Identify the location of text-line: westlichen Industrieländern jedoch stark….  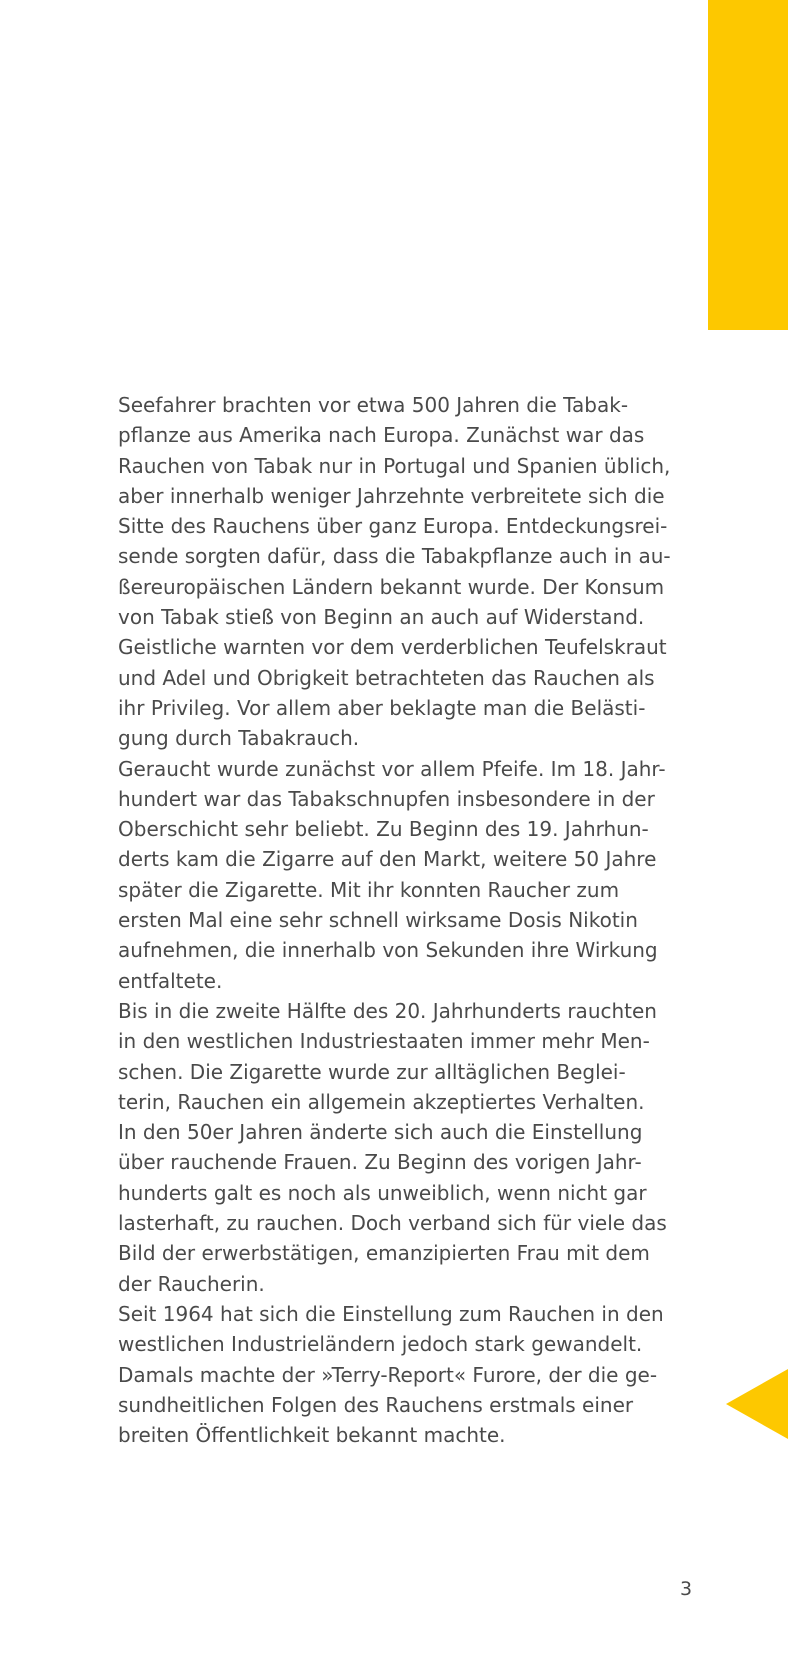
(380, 1344).